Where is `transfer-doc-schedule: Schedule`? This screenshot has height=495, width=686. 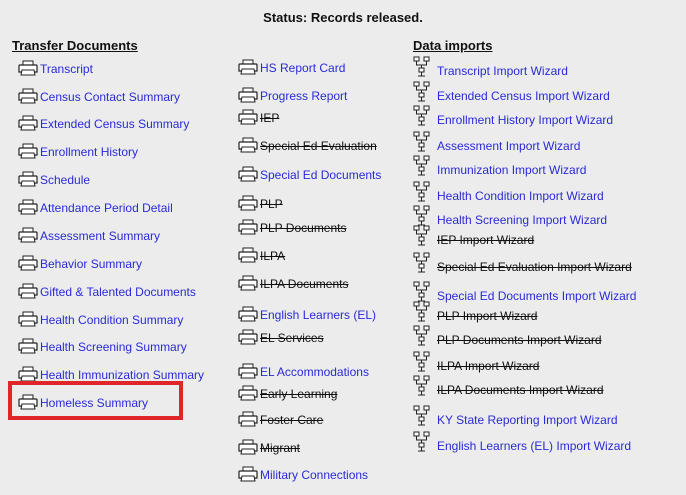 transfer-doc-schedule: Schedule is located at coordinates (54, 179).